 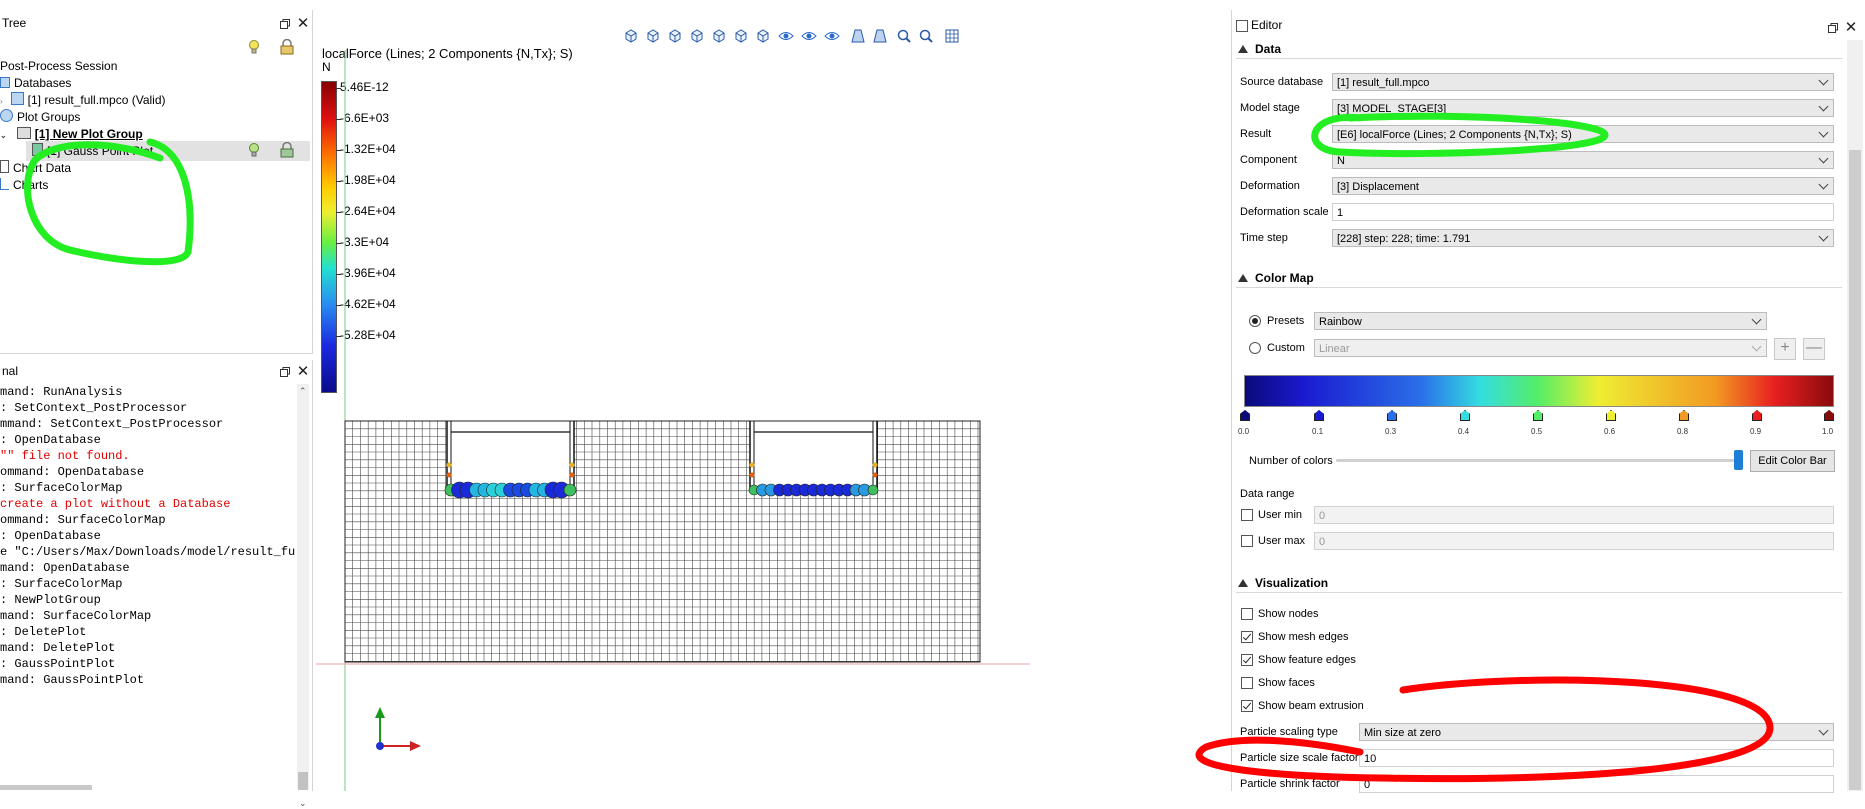 What do you see at coordinates (1738, 460) in the screenshot?
I see `number-of-colors-slider-handle` at bounding box center [1738, 460].